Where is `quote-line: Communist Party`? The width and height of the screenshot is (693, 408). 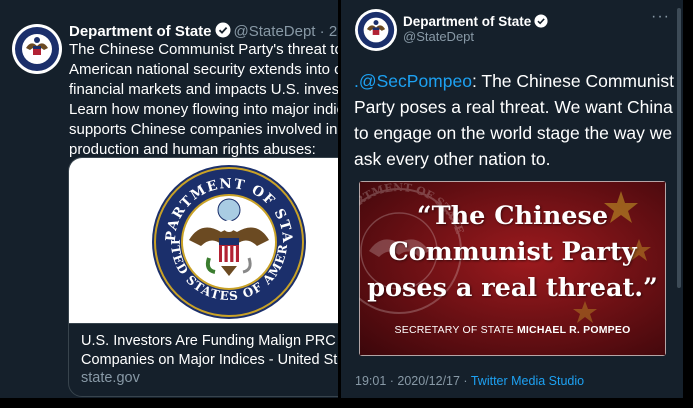
quote-line: Communist Party is located at coordinates (512, 252).